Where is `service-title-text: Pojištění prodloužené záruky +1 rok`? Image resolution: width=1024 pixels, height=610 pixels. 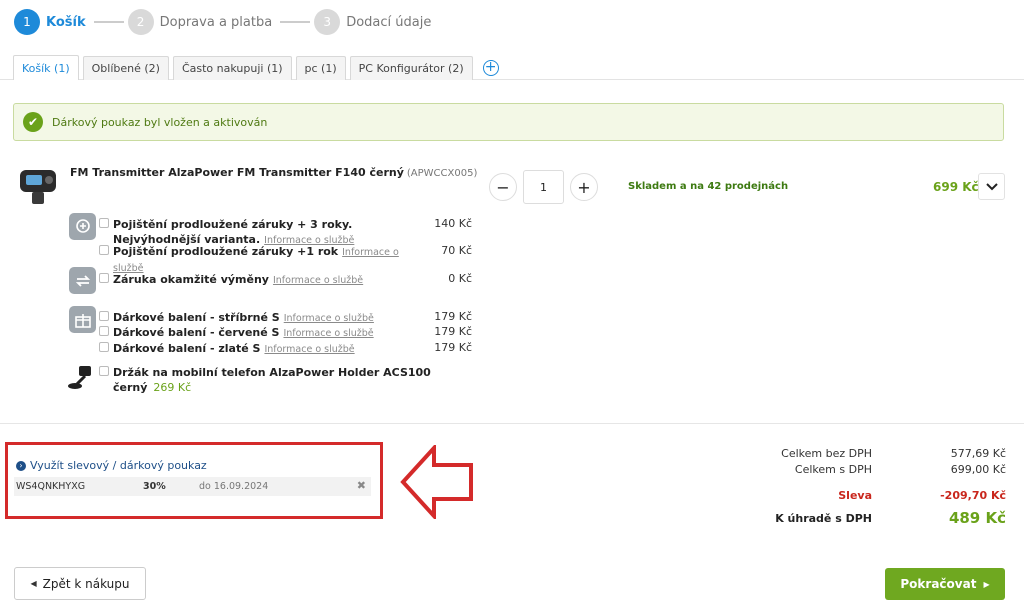 service-title-text: Pojištění prodloužené záruky +1 rok is located at coordinates (226, 251).